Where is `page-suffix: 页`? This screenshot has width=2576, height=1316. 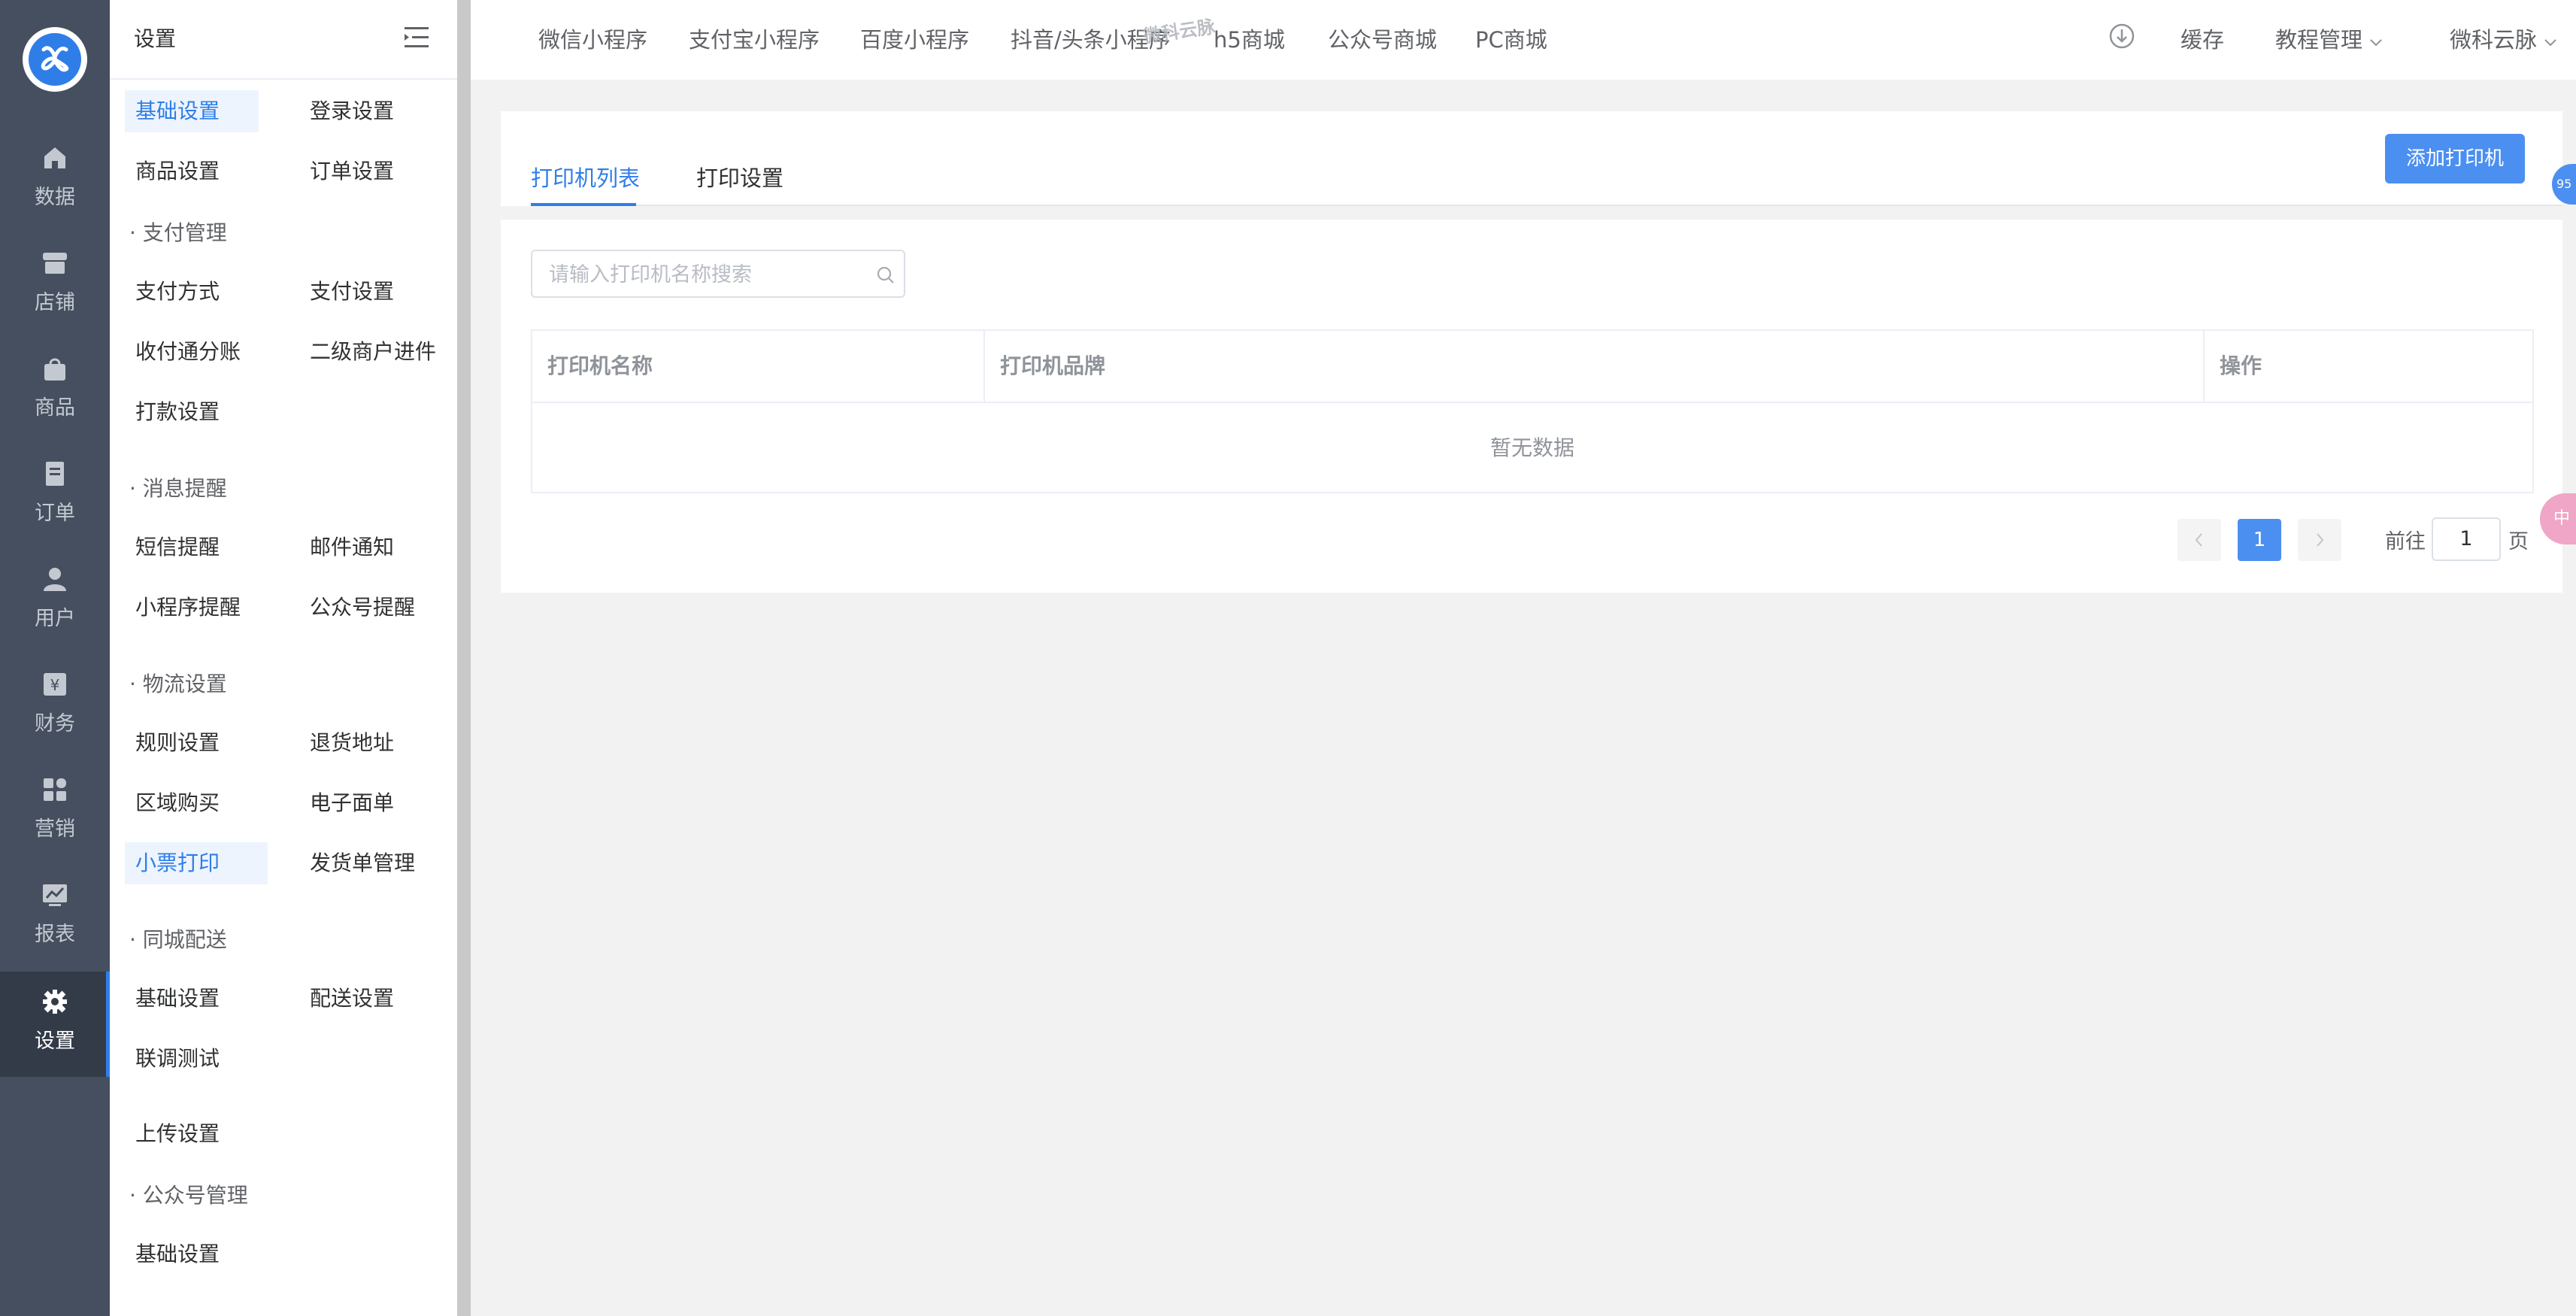 page-suffix: 页 is located at coordinates (2518, 541).